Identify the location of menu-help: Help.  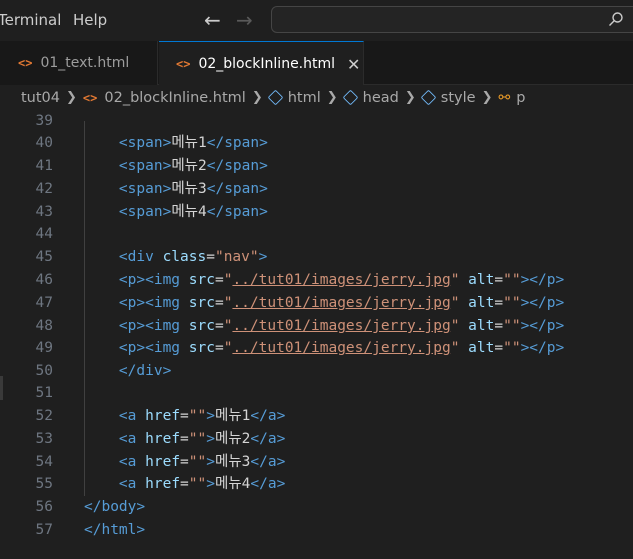
(90, 20).